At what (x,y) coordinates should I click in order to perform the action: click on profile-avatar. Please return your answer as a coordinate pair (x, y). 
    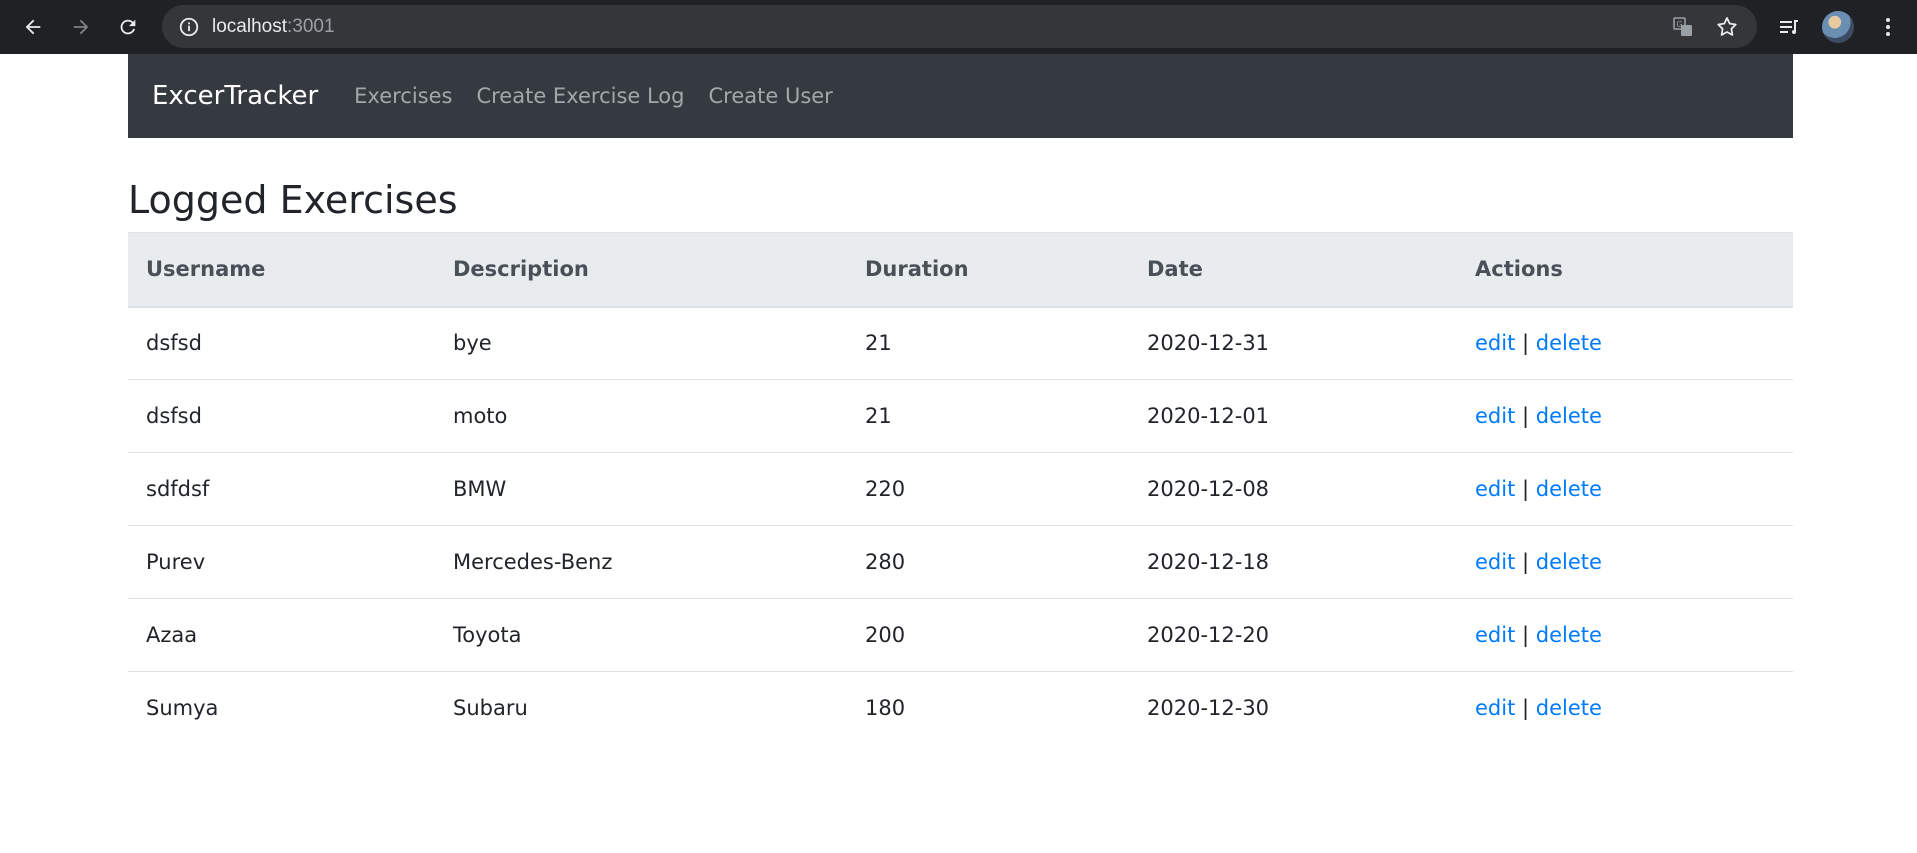
    Looking at the image, I should click on (1838, 27).